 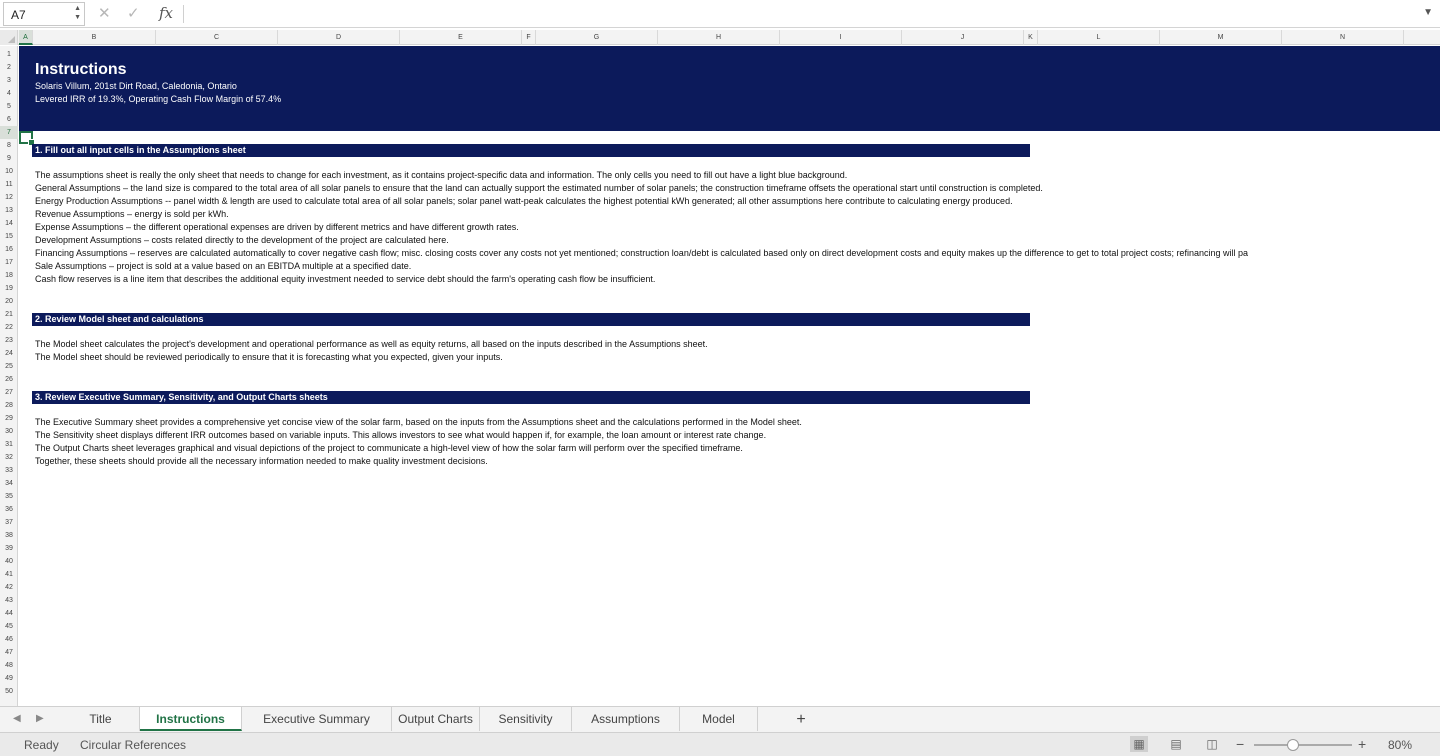 What do you see at coordinates (9, 80) in the screenshot?
I see `row-header-3: 3` at bounding box center [9, 80].